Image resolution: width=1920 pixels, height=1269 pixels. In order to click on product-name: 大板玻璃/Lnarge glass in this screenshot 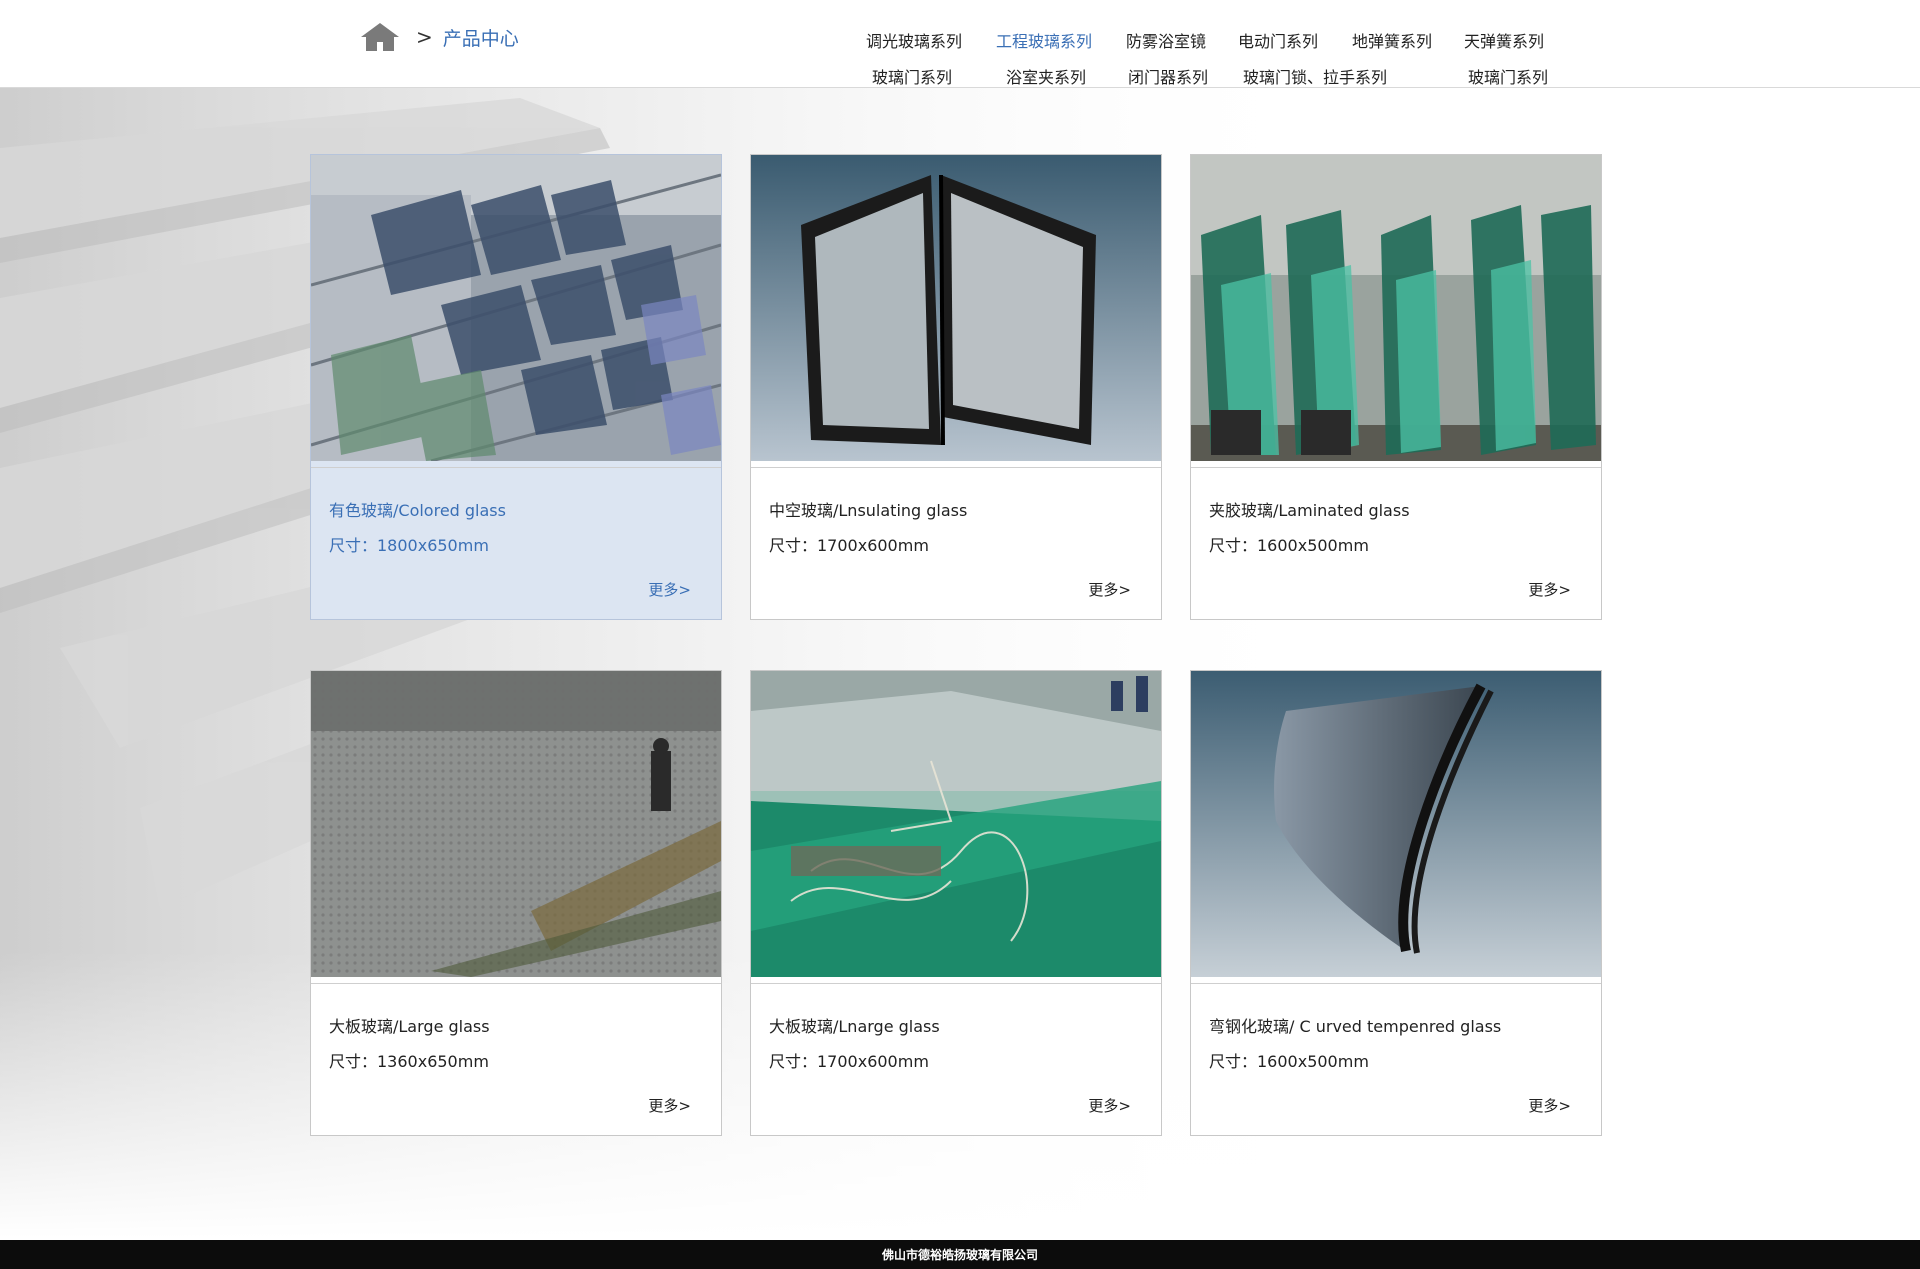, I will do `click(854, 1025)`.